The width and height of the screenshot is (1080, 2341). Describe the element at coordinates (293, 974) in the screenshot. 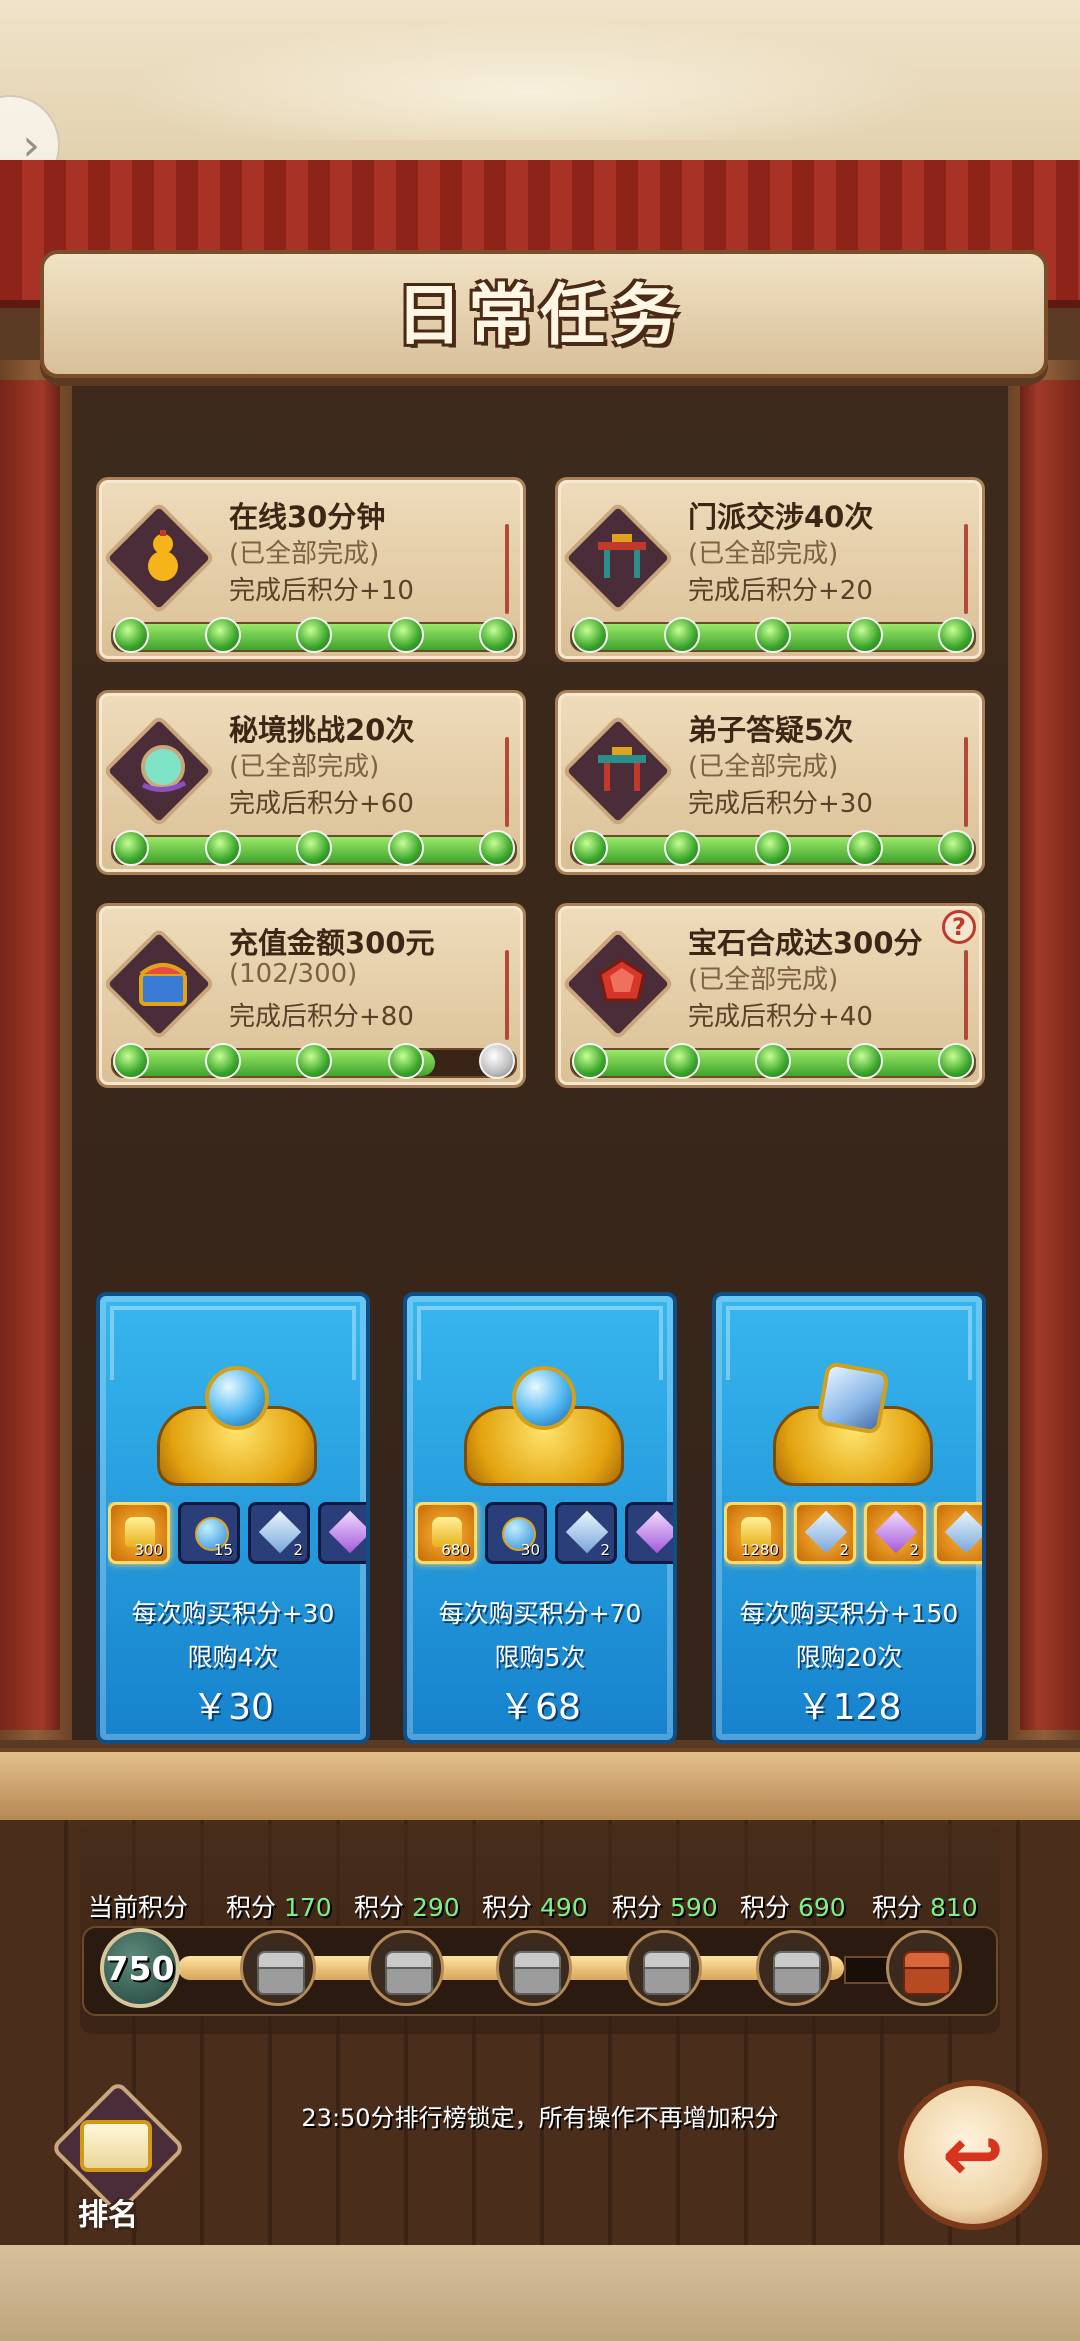

I see `task-status: (102/300)` at that location.